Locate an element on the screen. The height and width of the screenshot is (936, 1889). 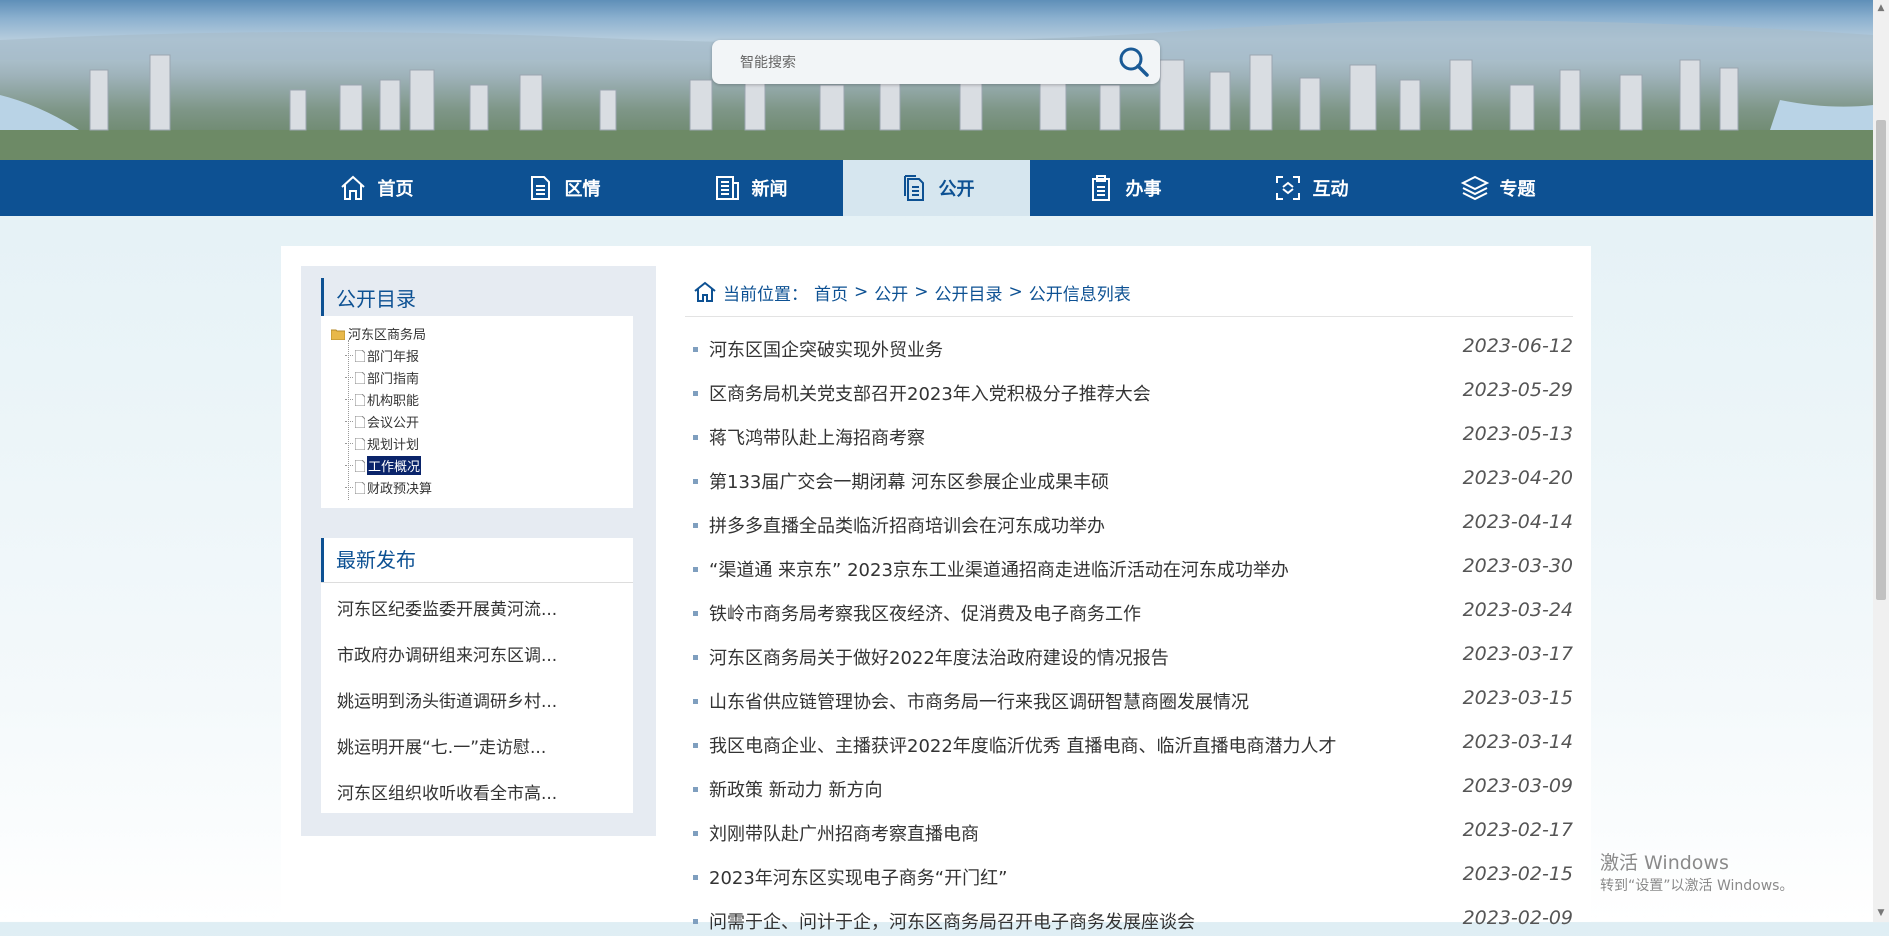
list-item: 河东区商务局关于做好2022年度法治政府建设的情况报告 2023-03-17 is located at coordinates (1133, 657).